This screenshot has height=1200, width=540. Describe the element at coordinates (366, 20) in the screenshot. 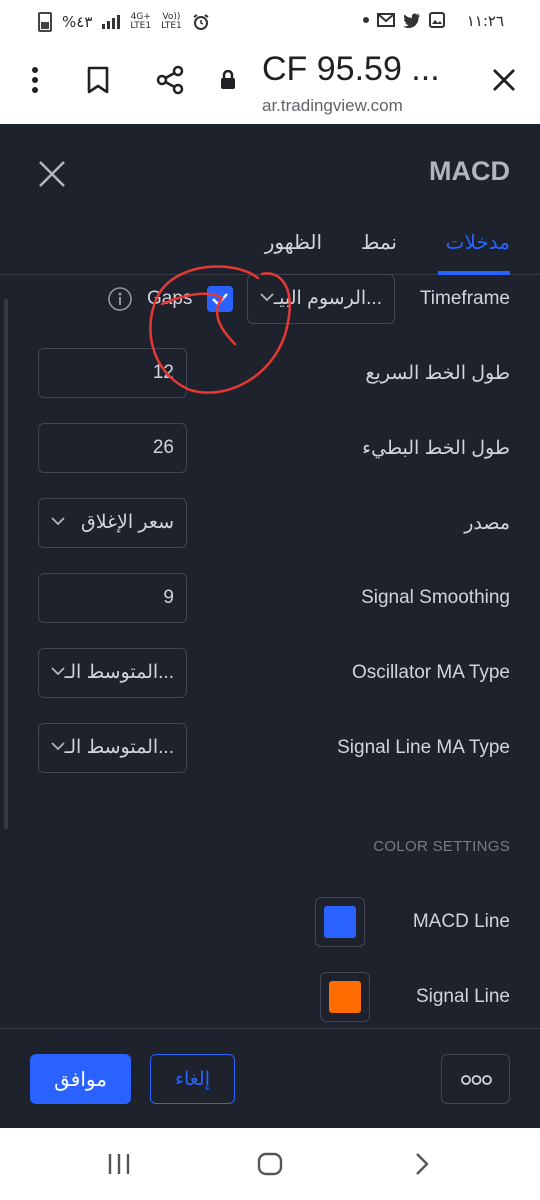

I see `dot-icon` at that location.